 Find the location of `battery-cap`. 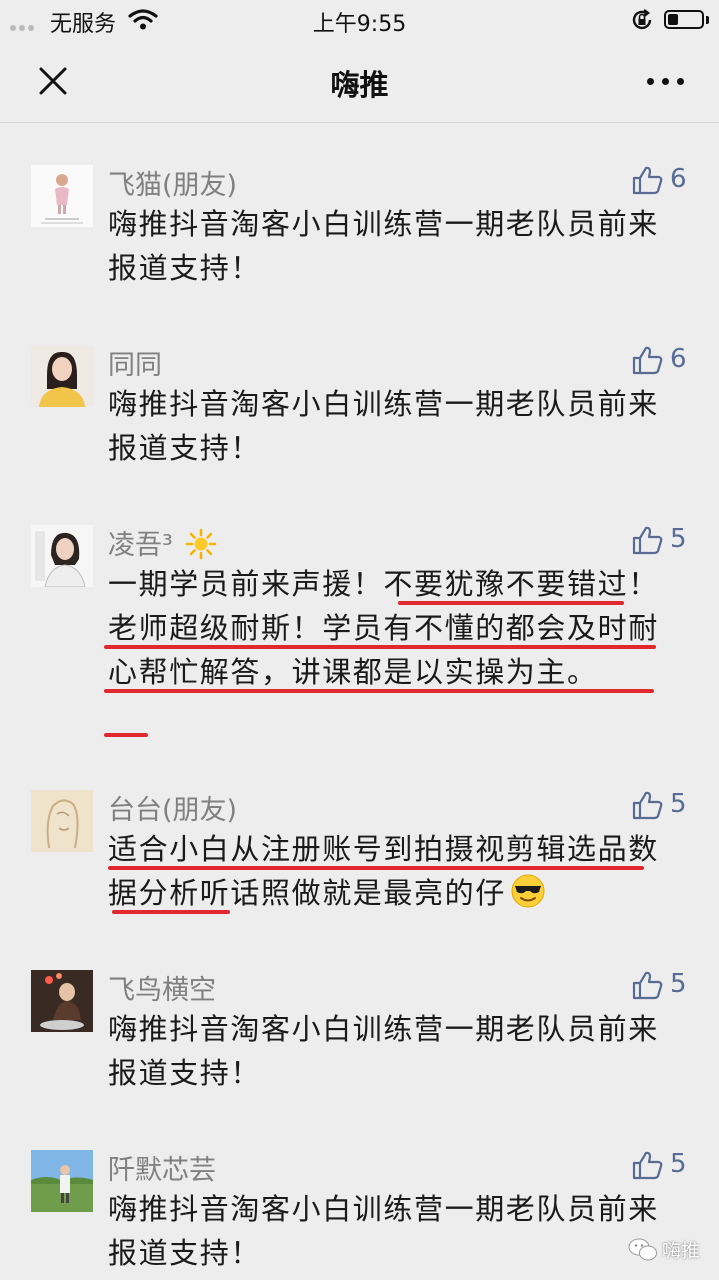

battery-cap is located at coordinates (707, 20).